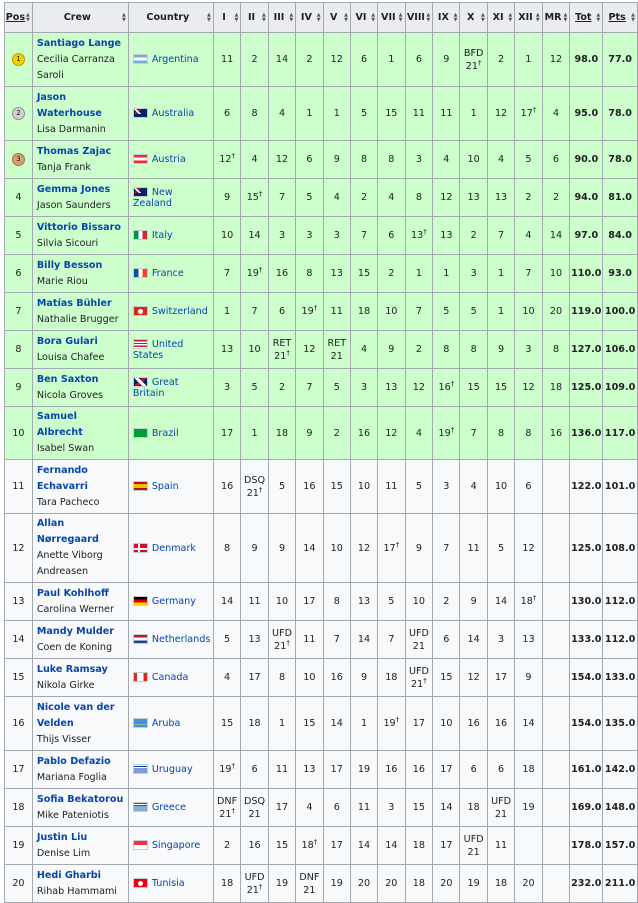  Describe the element at coordinates (80, 425) in the screenshot. I see `skipper-link: Samuel Albrecht` at that location.